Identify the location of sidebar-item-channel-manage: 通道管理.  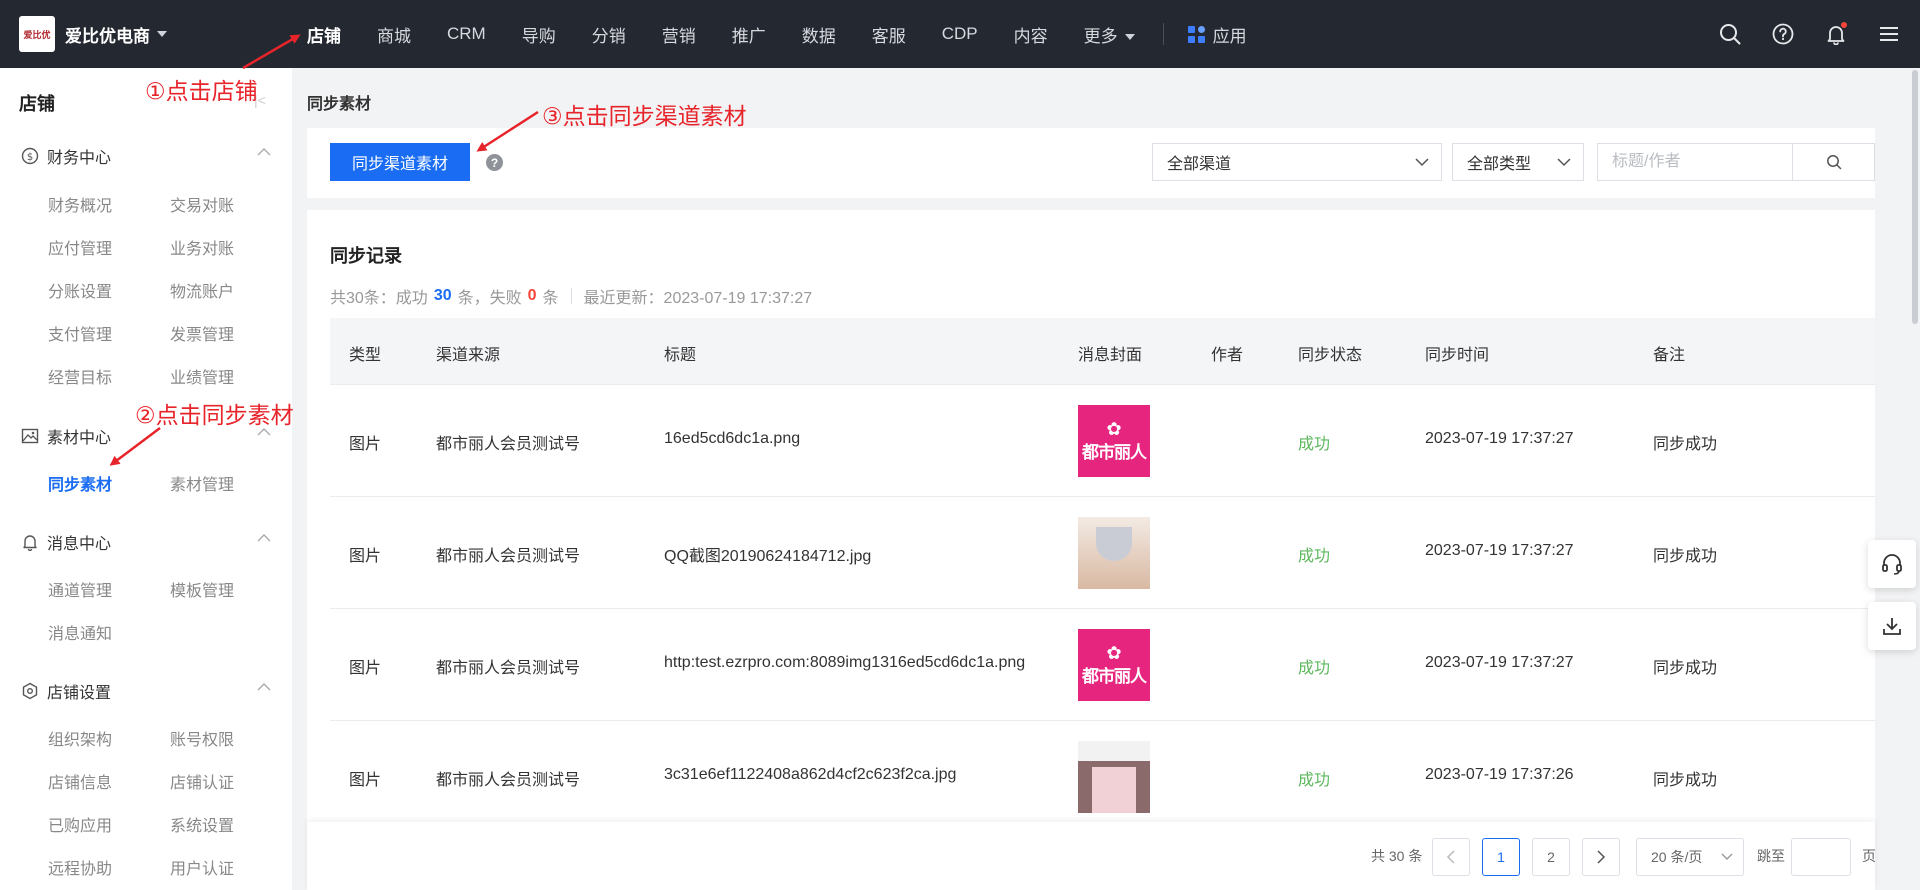
(80, 589).